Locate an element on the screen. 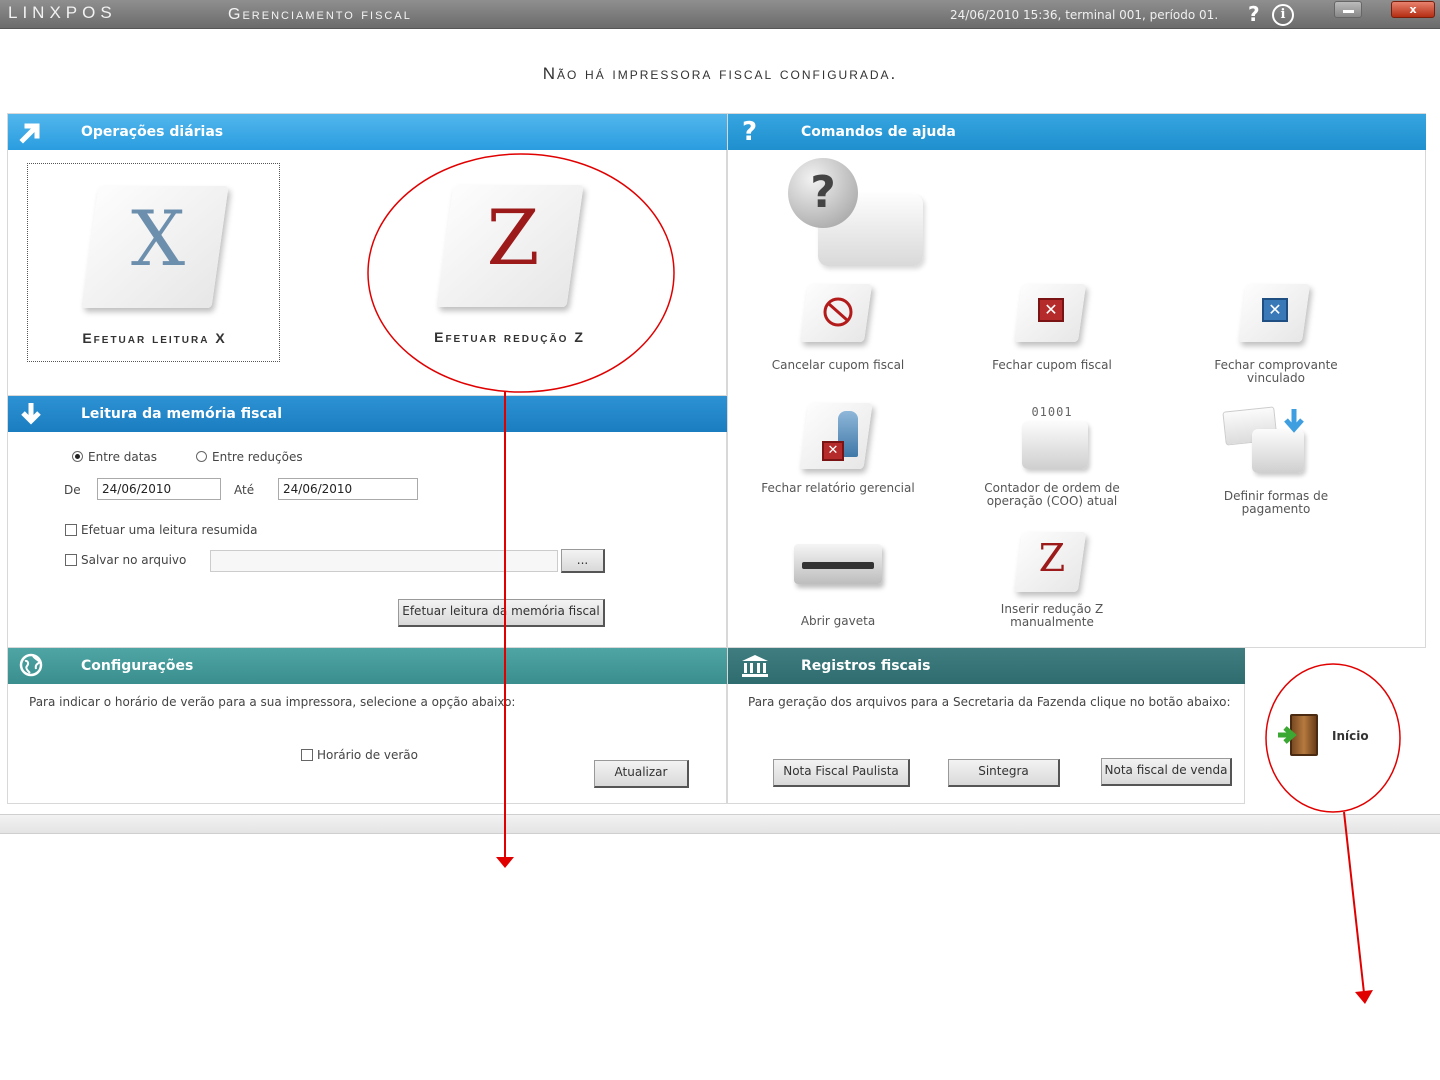 Image resolution: width=1440 pixels, height=1080 pixels. annotation-circle-inicio is located at coordinates (1333, 738).